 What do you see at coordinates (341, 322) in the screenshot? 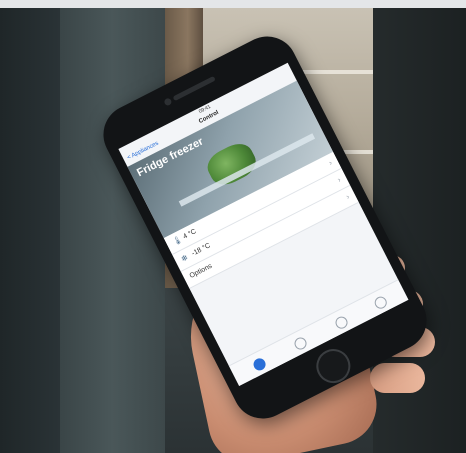
I see `settings-tab` at bounding box center [341, 322].